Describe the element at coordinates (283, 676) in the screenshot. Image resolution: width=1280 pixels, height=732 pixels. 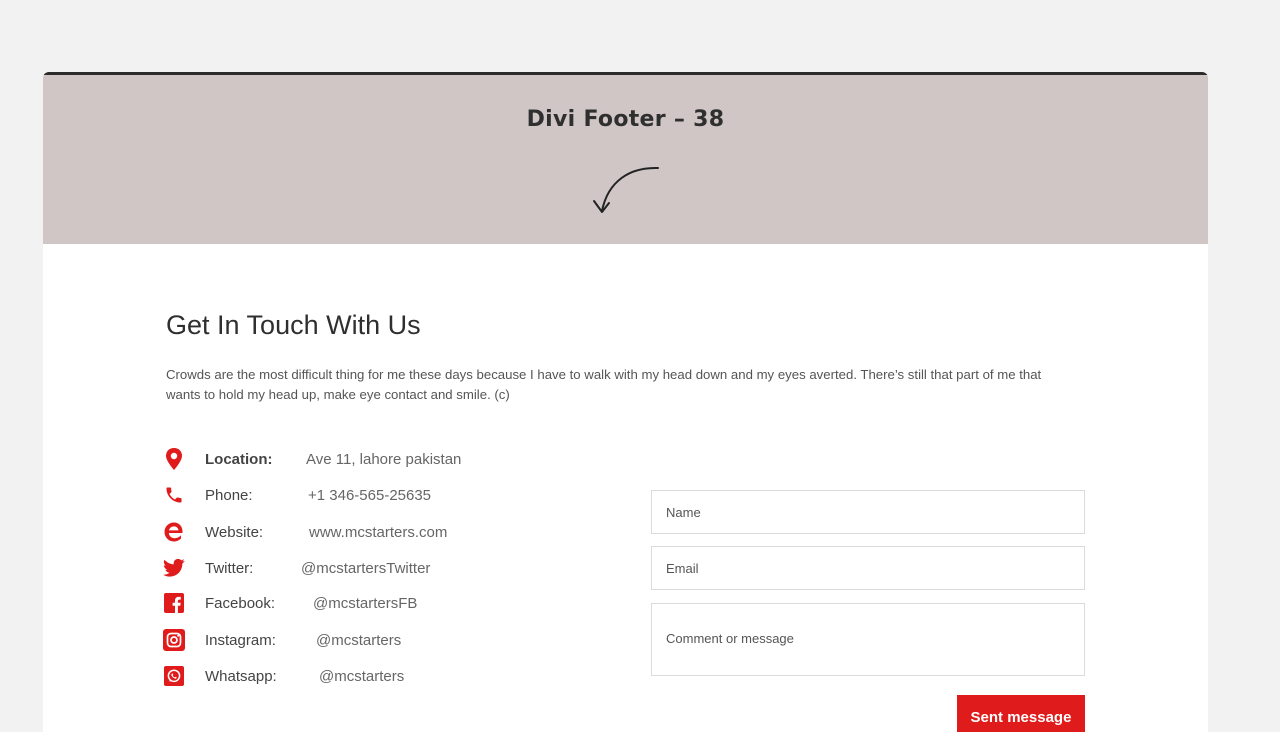
I see `info-row-whatsapp: Whatsapp: @mcstarters` at that location.